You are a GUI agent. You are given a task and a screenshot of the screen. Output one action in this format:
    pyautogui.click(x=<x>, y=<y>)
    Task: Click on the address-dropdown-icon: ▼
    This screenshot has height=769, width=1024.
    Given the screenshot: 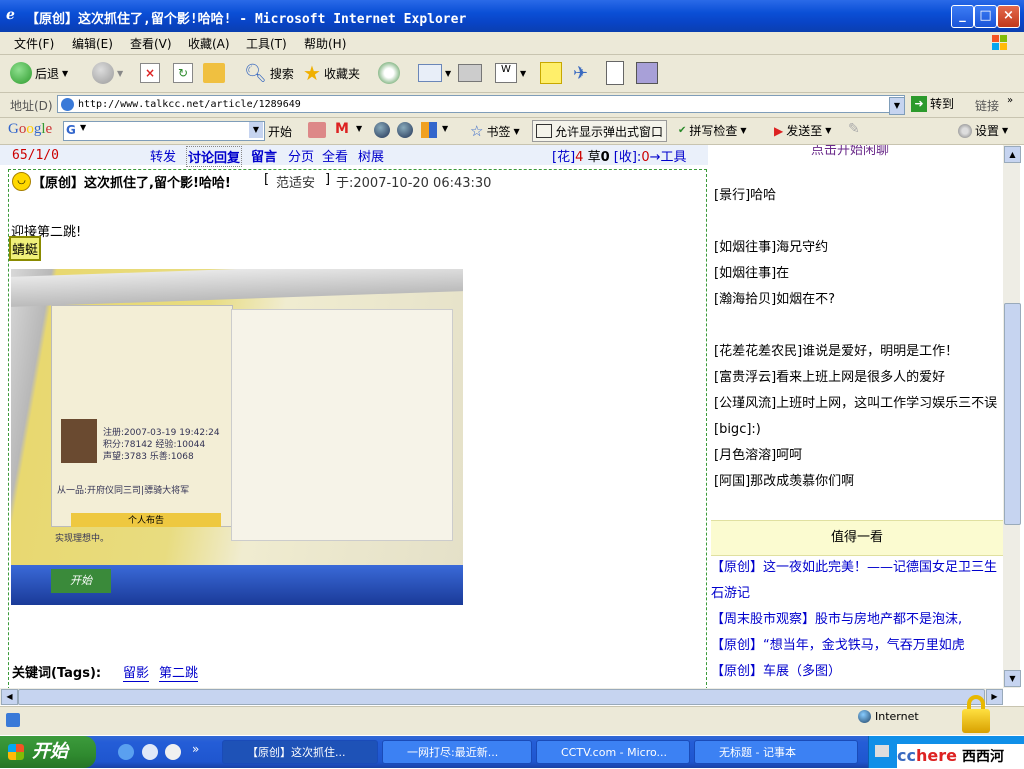 What is the action you would take?
    pyautogui.click(x=897, y=106)
    